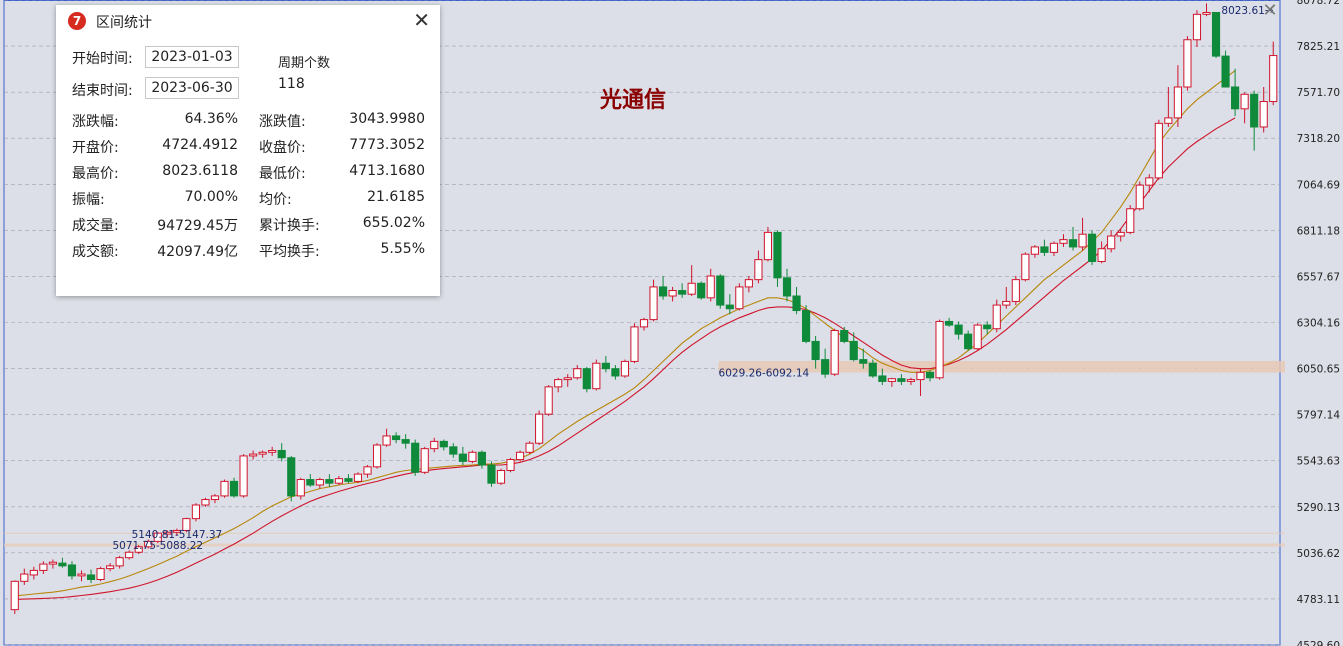  Describe the element at coordinates (421, 20) in the screenshot. I see `dialog-close-icon: ✕` at that location.